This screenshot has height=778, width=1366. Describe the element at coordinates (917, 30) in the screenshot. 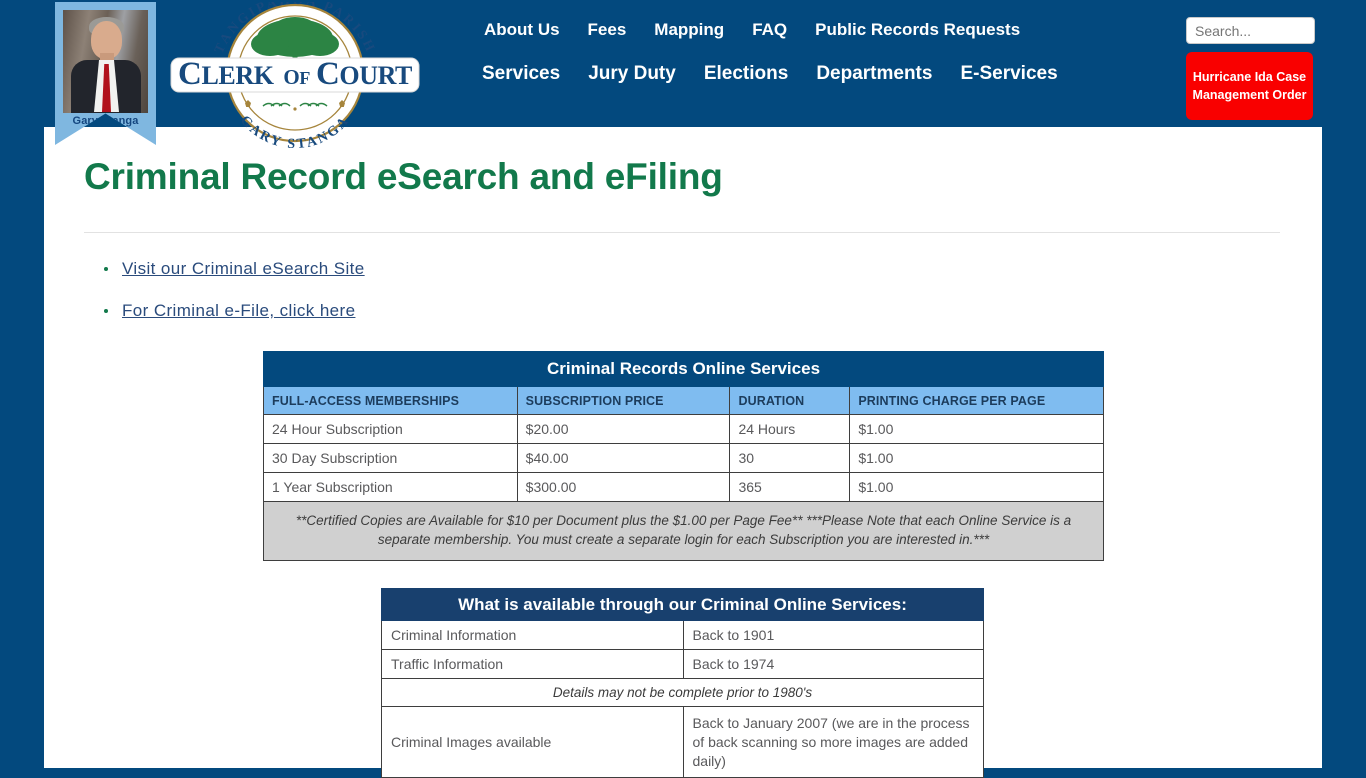

I see `nav-item-public-records-requests: Public Records Requests` at that location.